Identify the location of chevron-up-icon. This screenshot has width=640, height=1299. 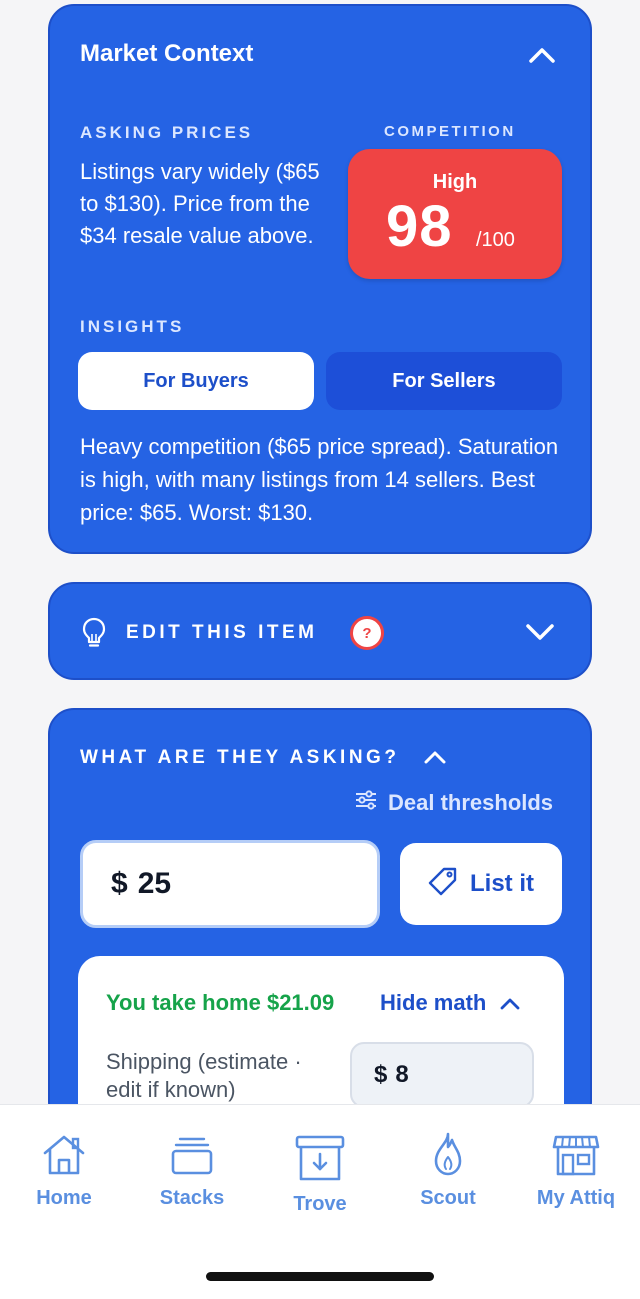
(510, 1003).